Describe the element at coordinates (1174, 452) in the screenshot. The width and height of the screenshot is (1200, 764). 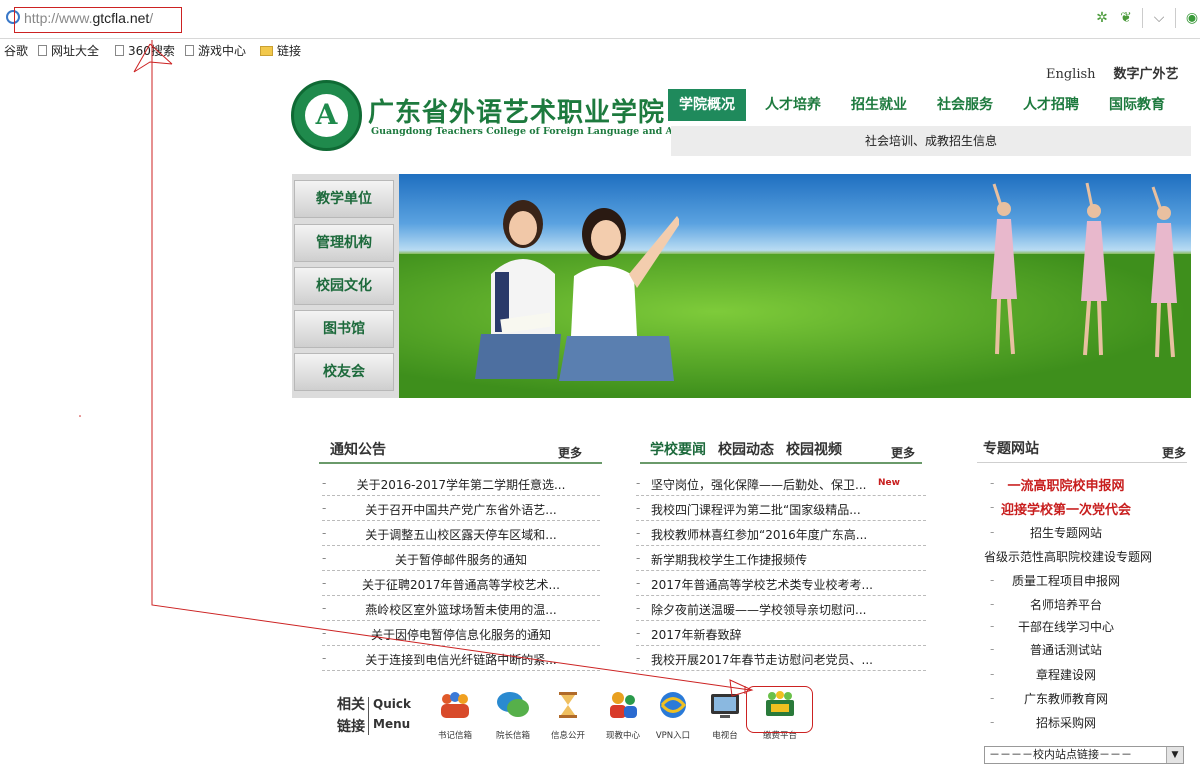
I see `special-sites-more-link: 更多` at that location.